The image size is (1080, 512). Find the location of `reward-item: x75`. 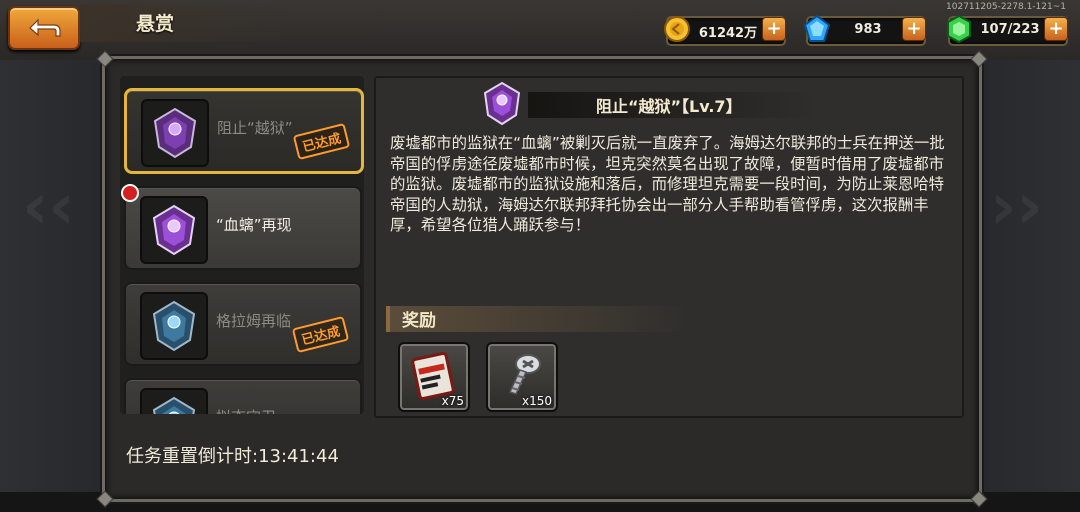

reward-item: x75 is located at coordinates (434, 377).